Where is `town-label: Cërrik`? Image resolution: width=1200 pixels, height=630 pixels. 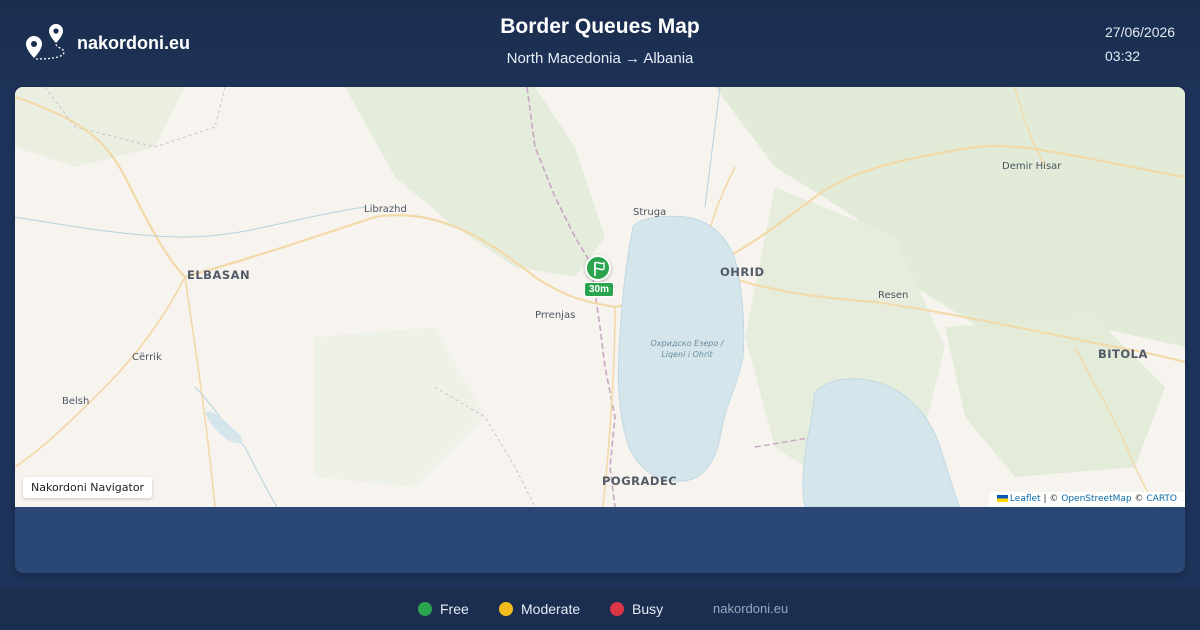 town-label: Cërrik is located at coordinates (147, 357).